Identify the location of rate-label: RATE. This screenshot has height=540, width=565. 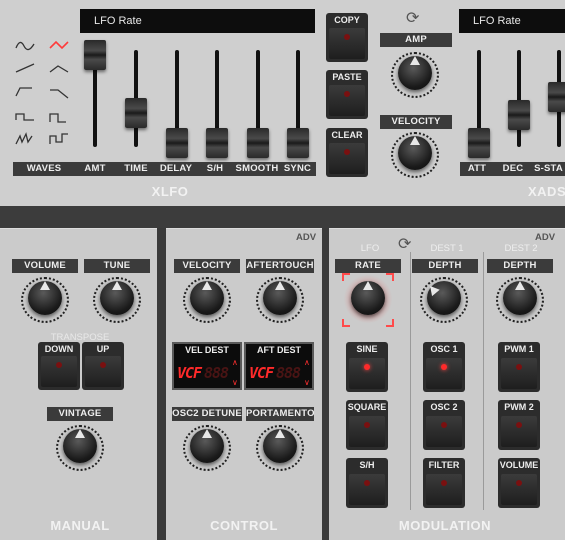
(368, 266).